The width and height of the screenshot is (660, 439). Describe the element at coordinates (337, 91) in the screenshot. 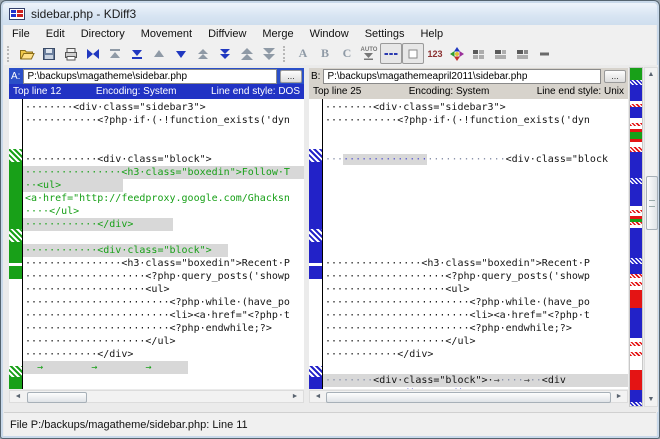

I see `pane-b-top-line: Top line 25` at that location.